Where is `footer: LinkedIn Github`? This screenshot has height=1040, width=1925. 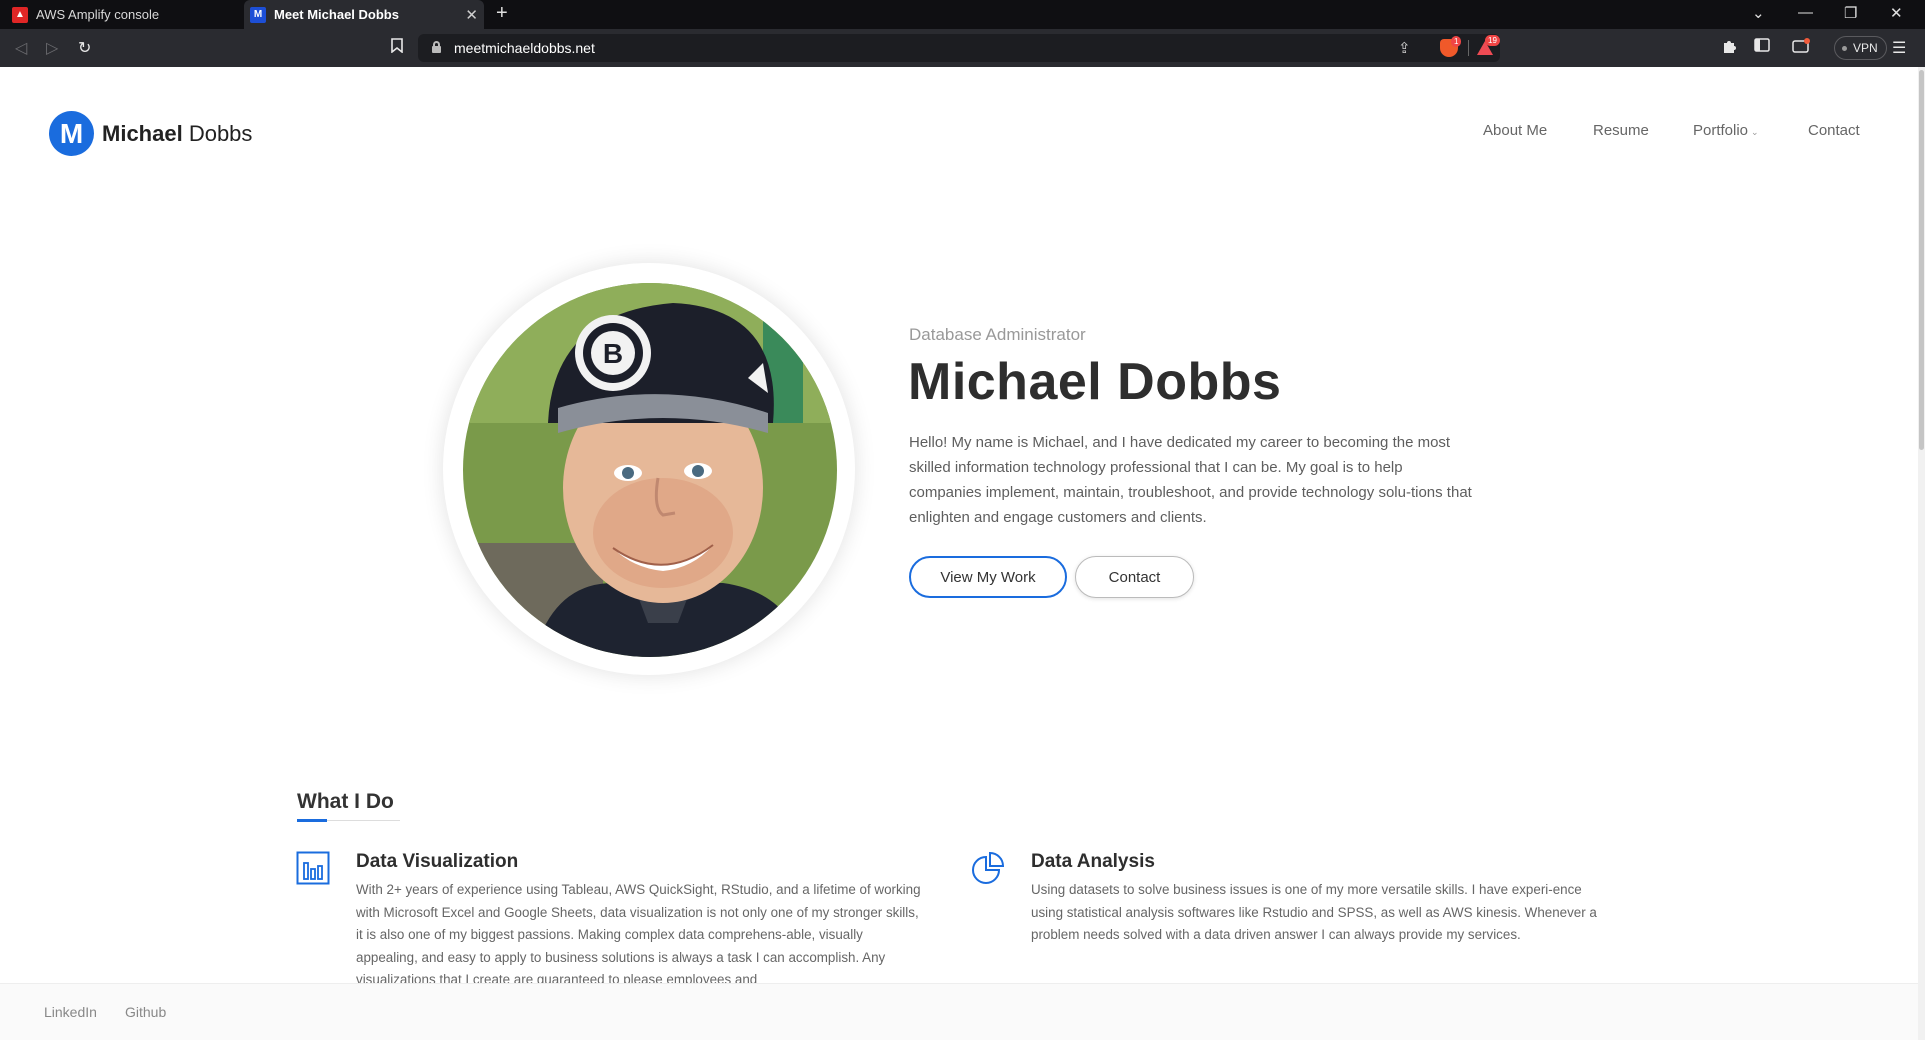
footer: LinkedIn Github is located at coordinates (959, 1011).